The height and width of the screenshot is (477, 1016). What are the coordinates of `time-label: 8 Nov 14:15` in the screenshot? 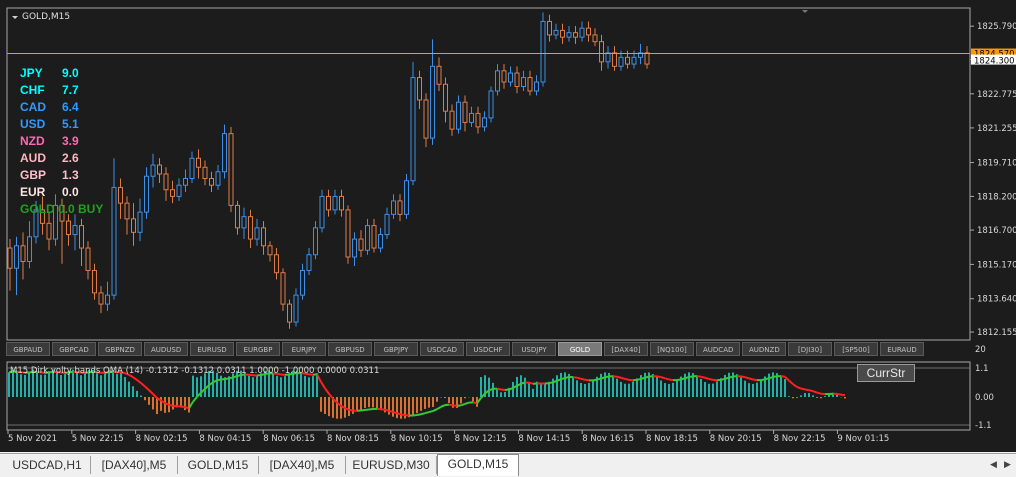 It's located at (544, 439).